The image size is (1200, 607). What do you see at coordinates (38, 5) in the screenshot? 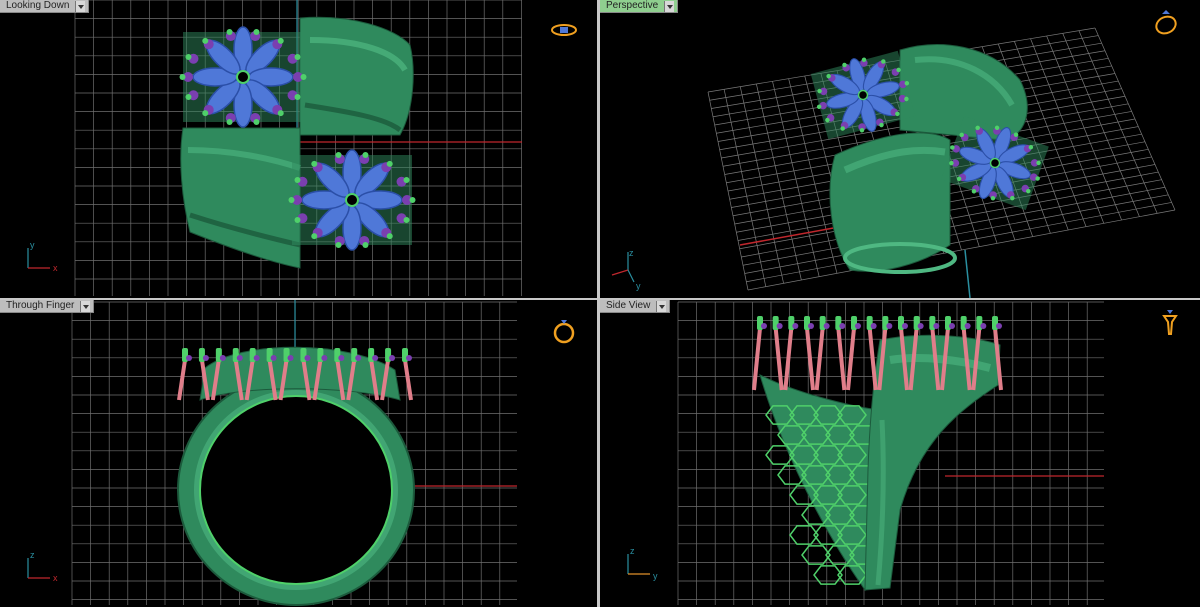
I see `viewport-title: Looking Down` at bounding box center [38, 5].